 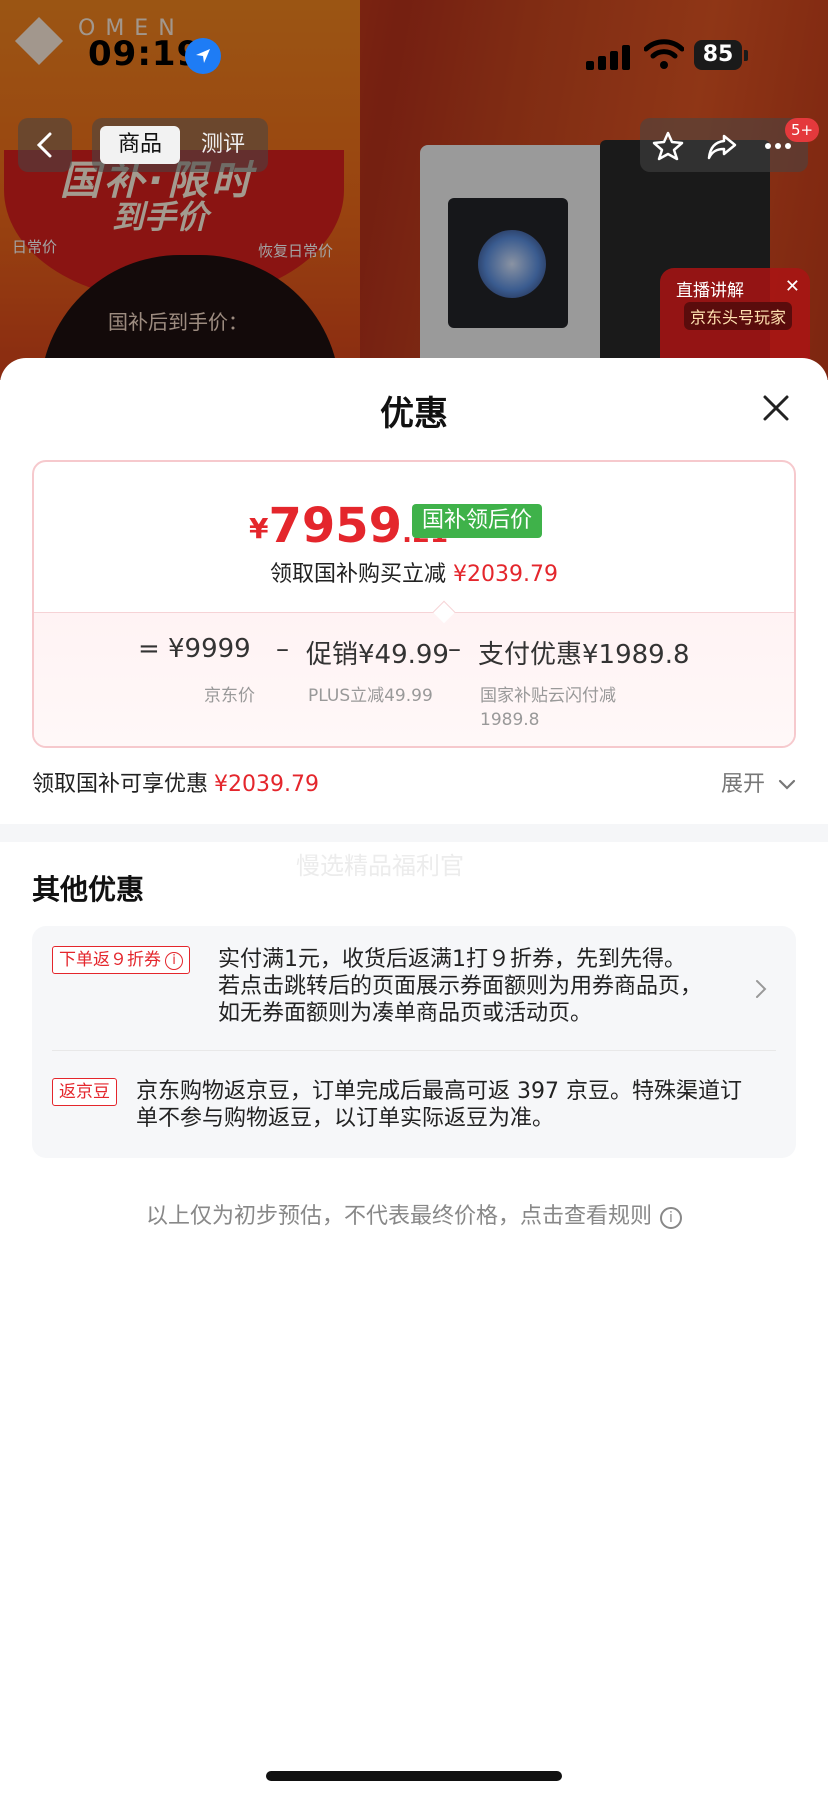 What do you see at coordinates (88, 889) in the screenshot?
I see `other-offers-title: 其他优惠` at bounding box center [88, 889].